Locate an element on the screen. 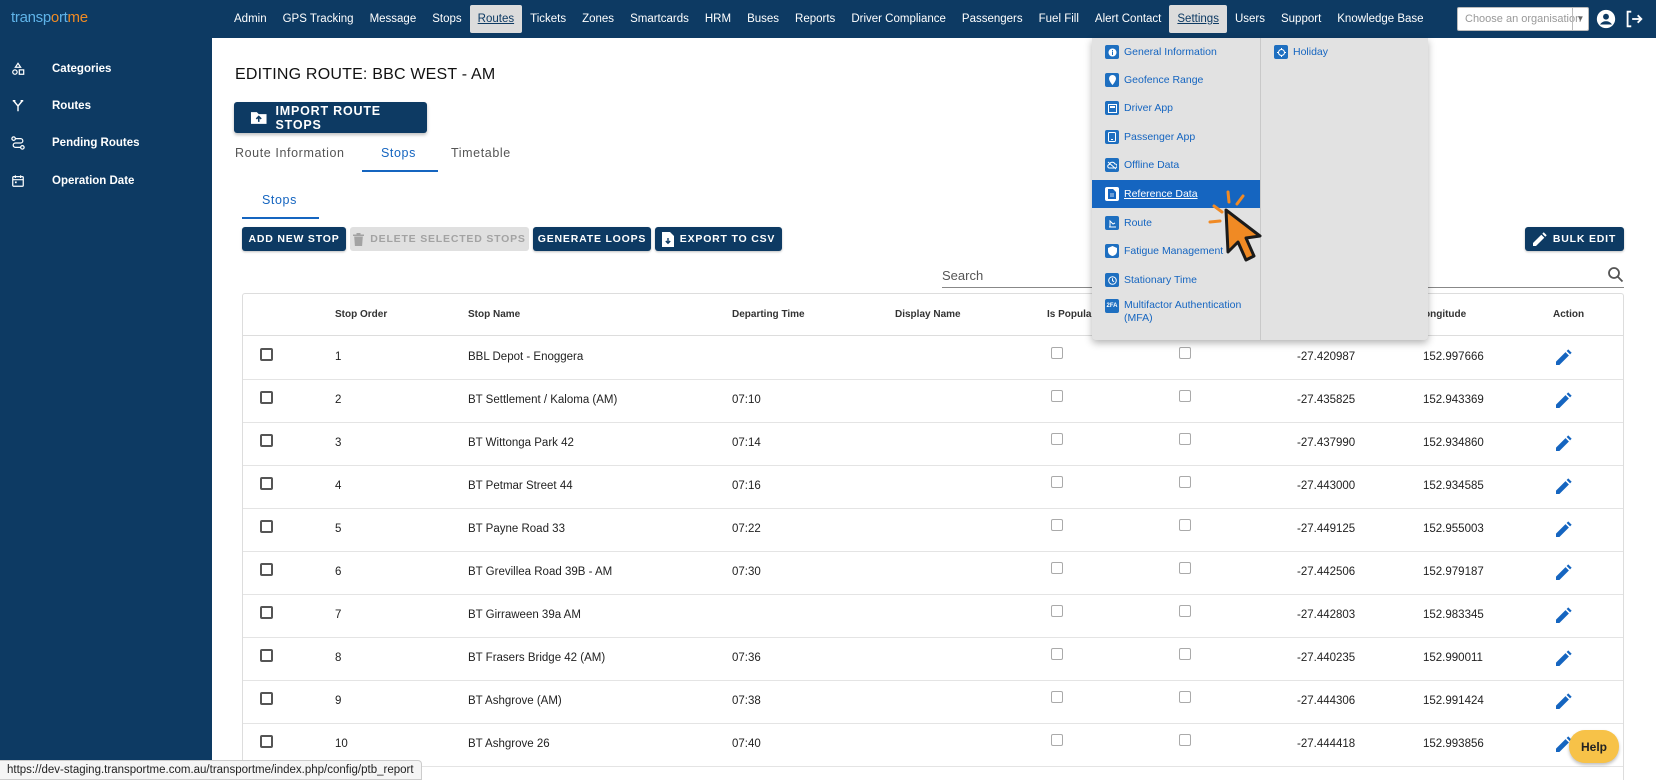 The height and width of the screenshot is (780, 1656). menu-item-general-information: General Information is located at coordinates (1176, 52).